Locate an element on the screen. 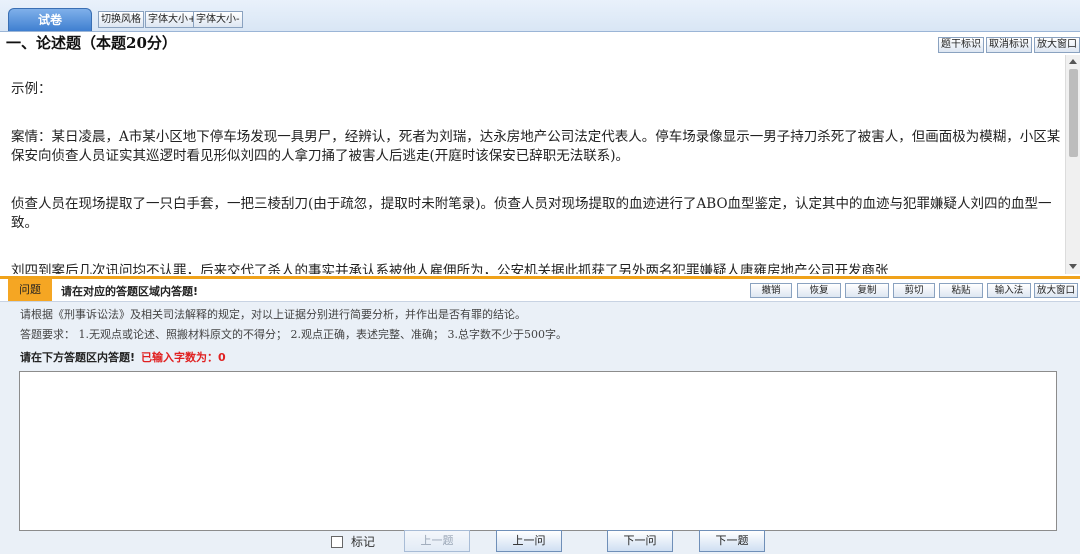  enlarge-answer-window-button: 放大窗口 is located at coordinates (1056, 290).